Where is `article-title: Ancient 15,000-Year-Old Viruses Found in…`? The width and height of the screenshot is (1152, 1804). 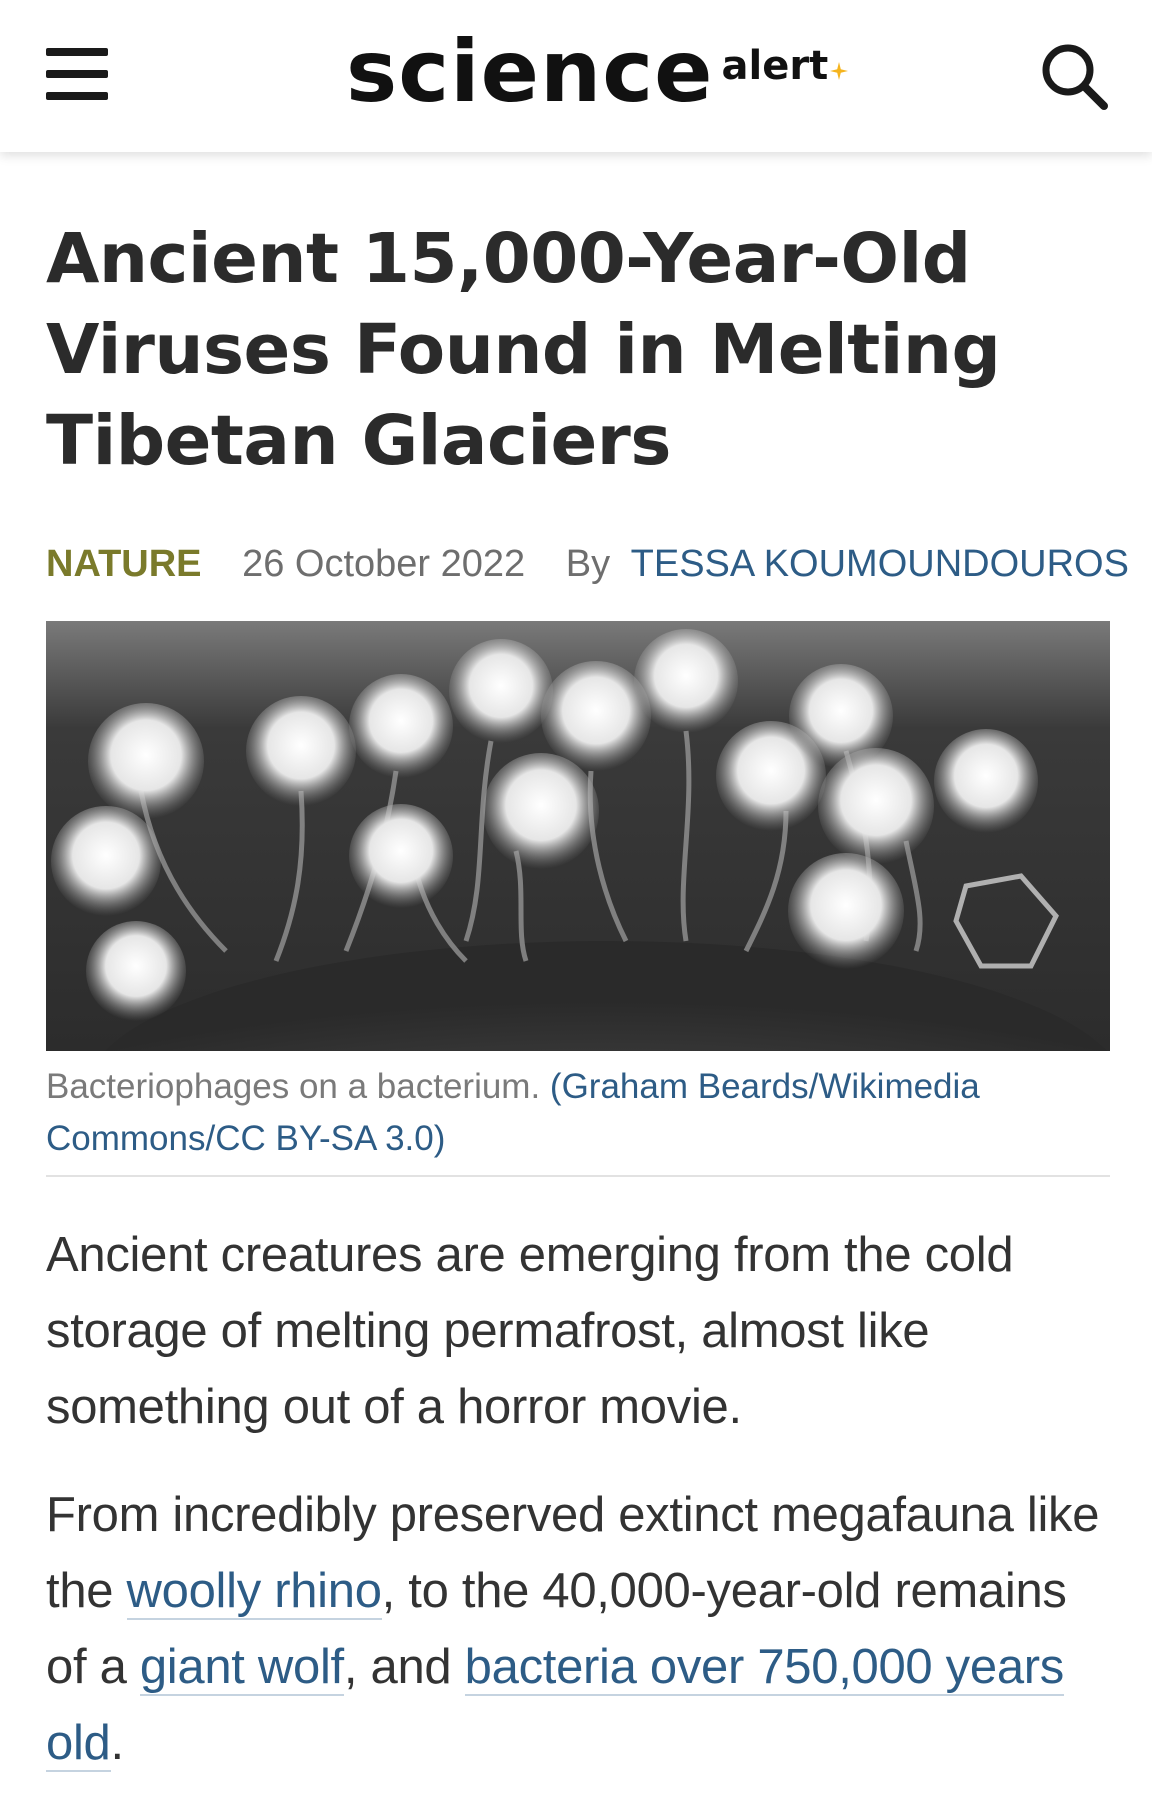 article-title: Ancient 15,000-Year-Old Viruses Found in… is located at coordinates (523, 350).